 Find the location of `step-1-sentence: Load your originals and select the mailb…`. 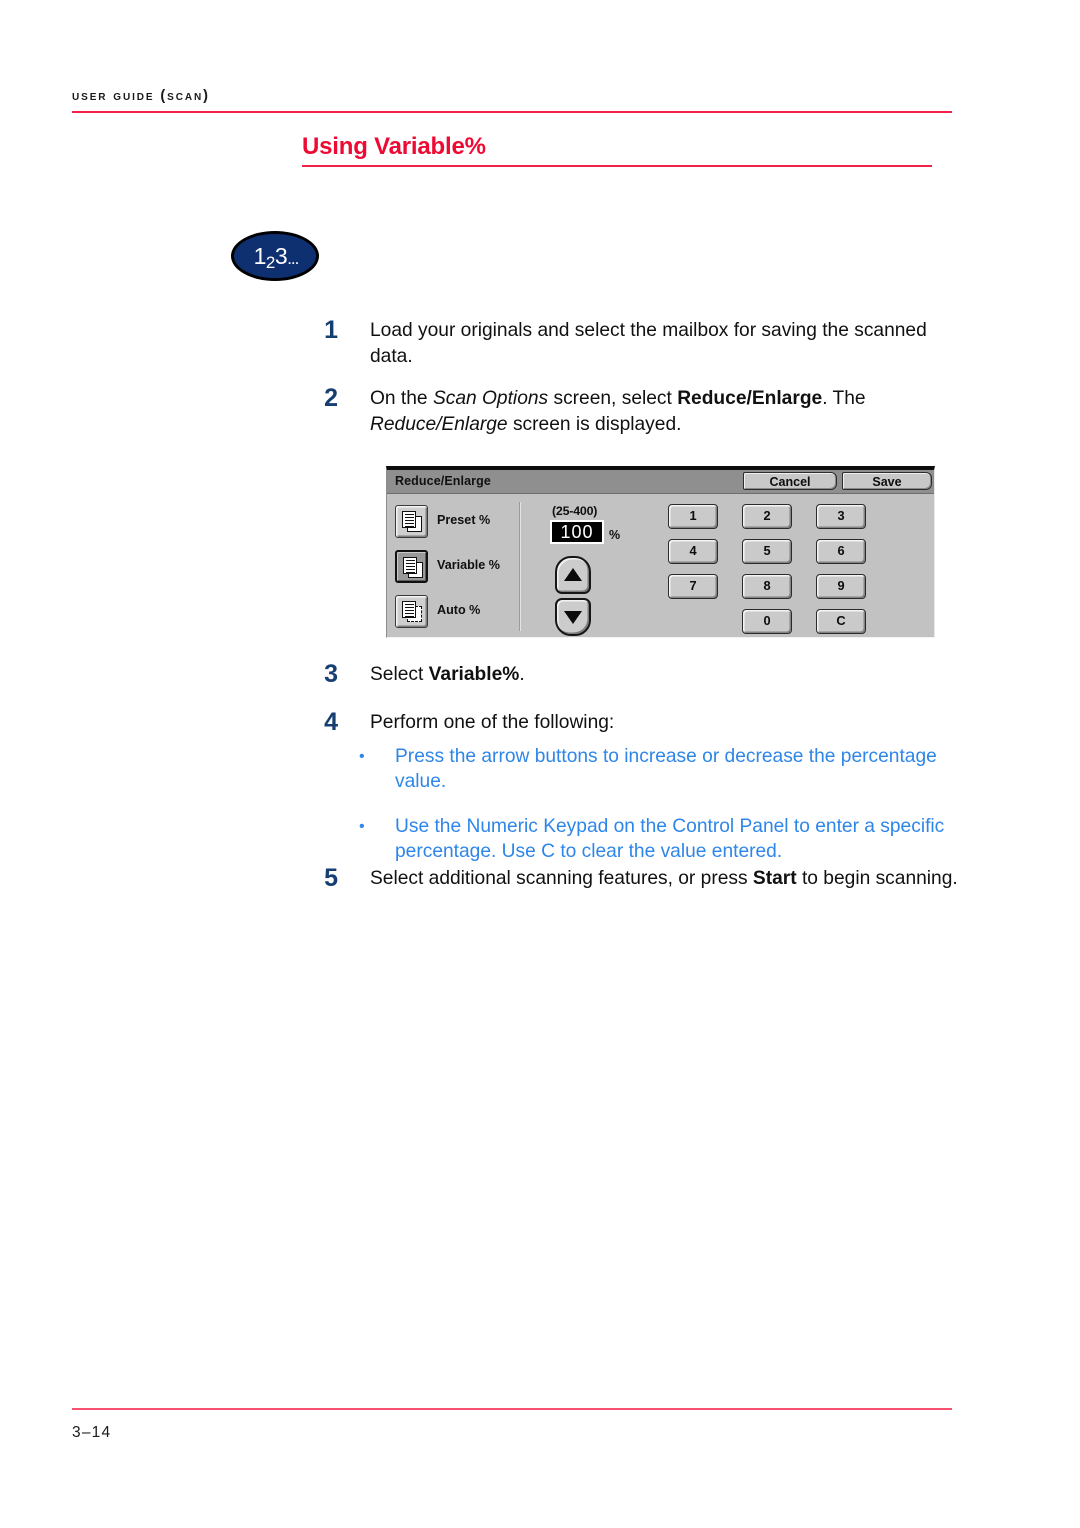

step-1-sentence: Load your originals and select the mailb… is located at coordinates (648, 343).